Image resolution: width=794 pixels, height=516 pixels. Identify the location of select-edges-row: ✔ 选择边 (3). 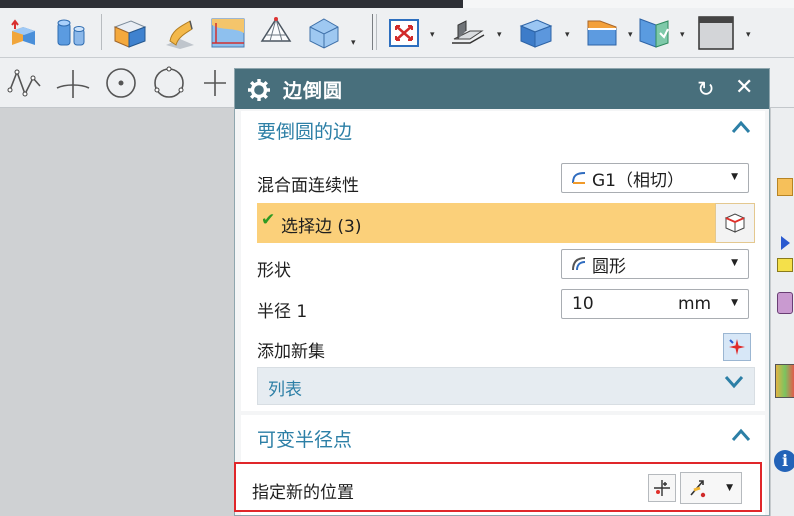
(486, 223).